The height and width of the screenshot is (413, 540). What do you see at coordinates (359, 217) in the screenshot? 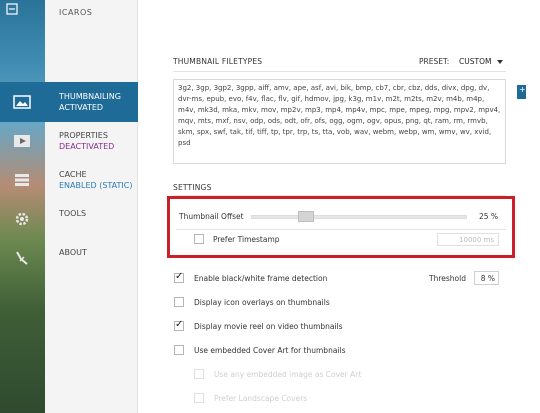
I see `thumbnail-offset-slider` at bounding box center [359, 217].